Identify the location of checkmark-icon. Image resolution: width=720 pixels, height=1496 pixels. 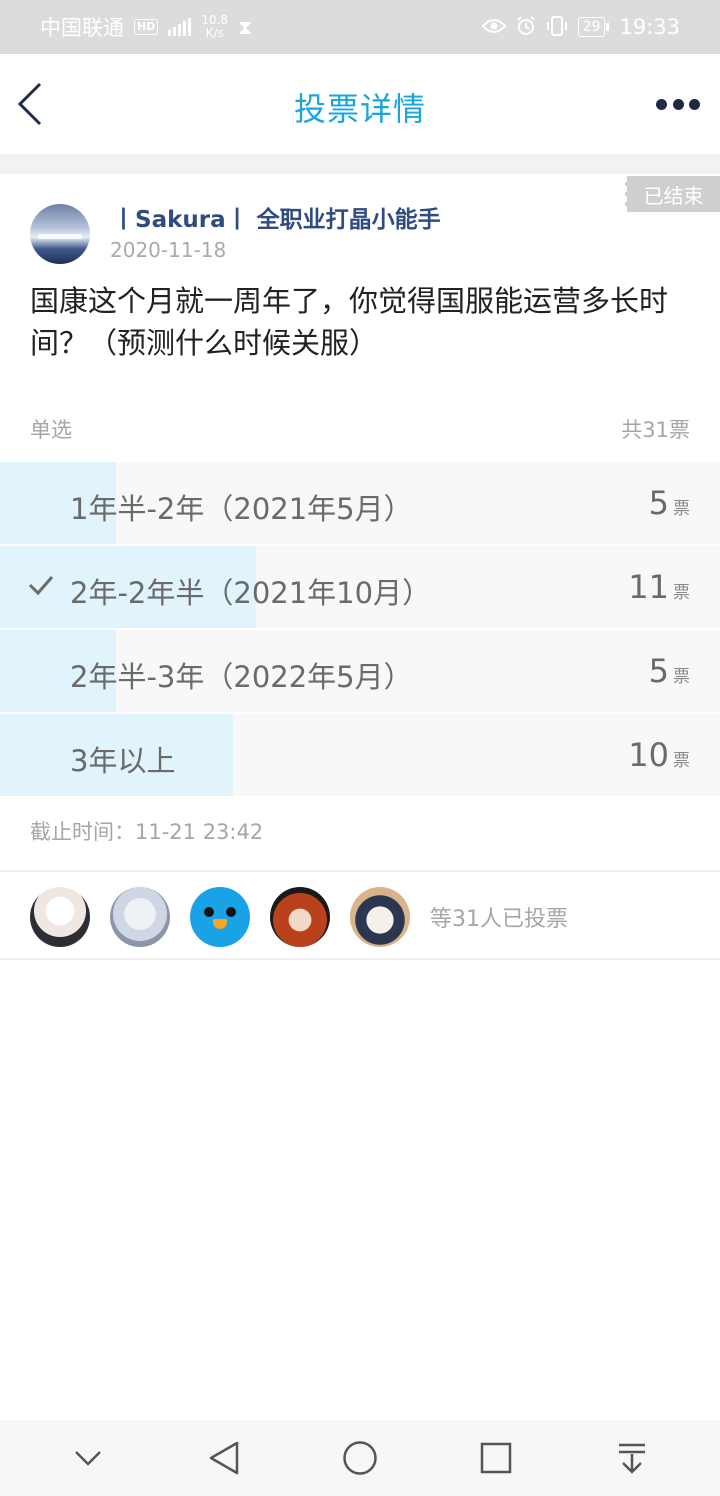
(41, 586).